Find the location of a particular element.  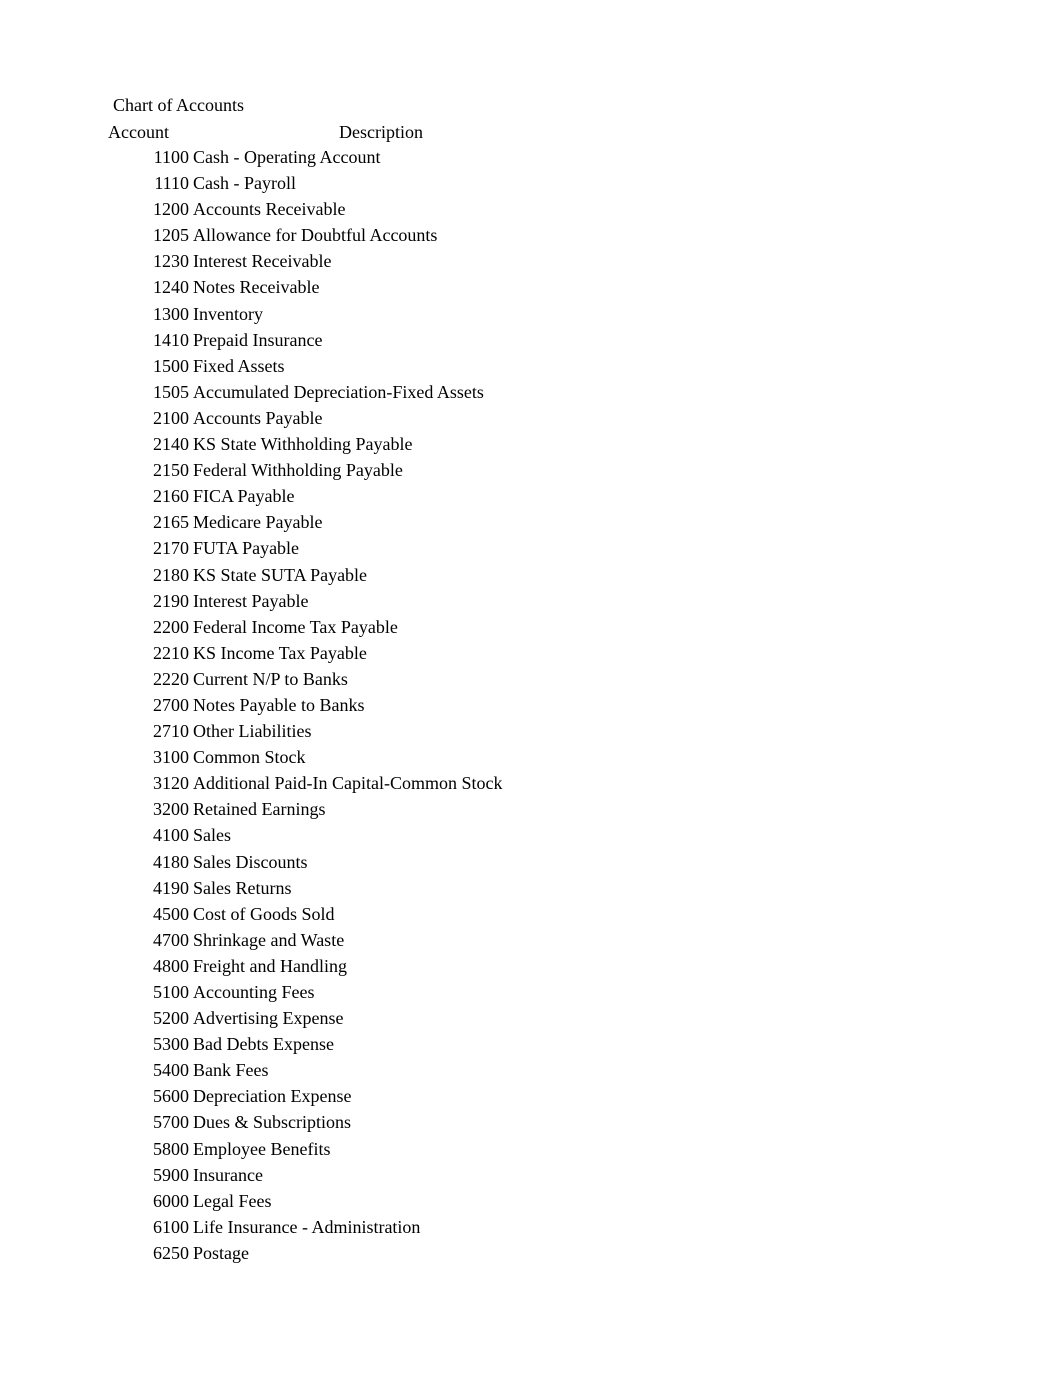

account-description: Postage is located at coordinates (221, 1252).